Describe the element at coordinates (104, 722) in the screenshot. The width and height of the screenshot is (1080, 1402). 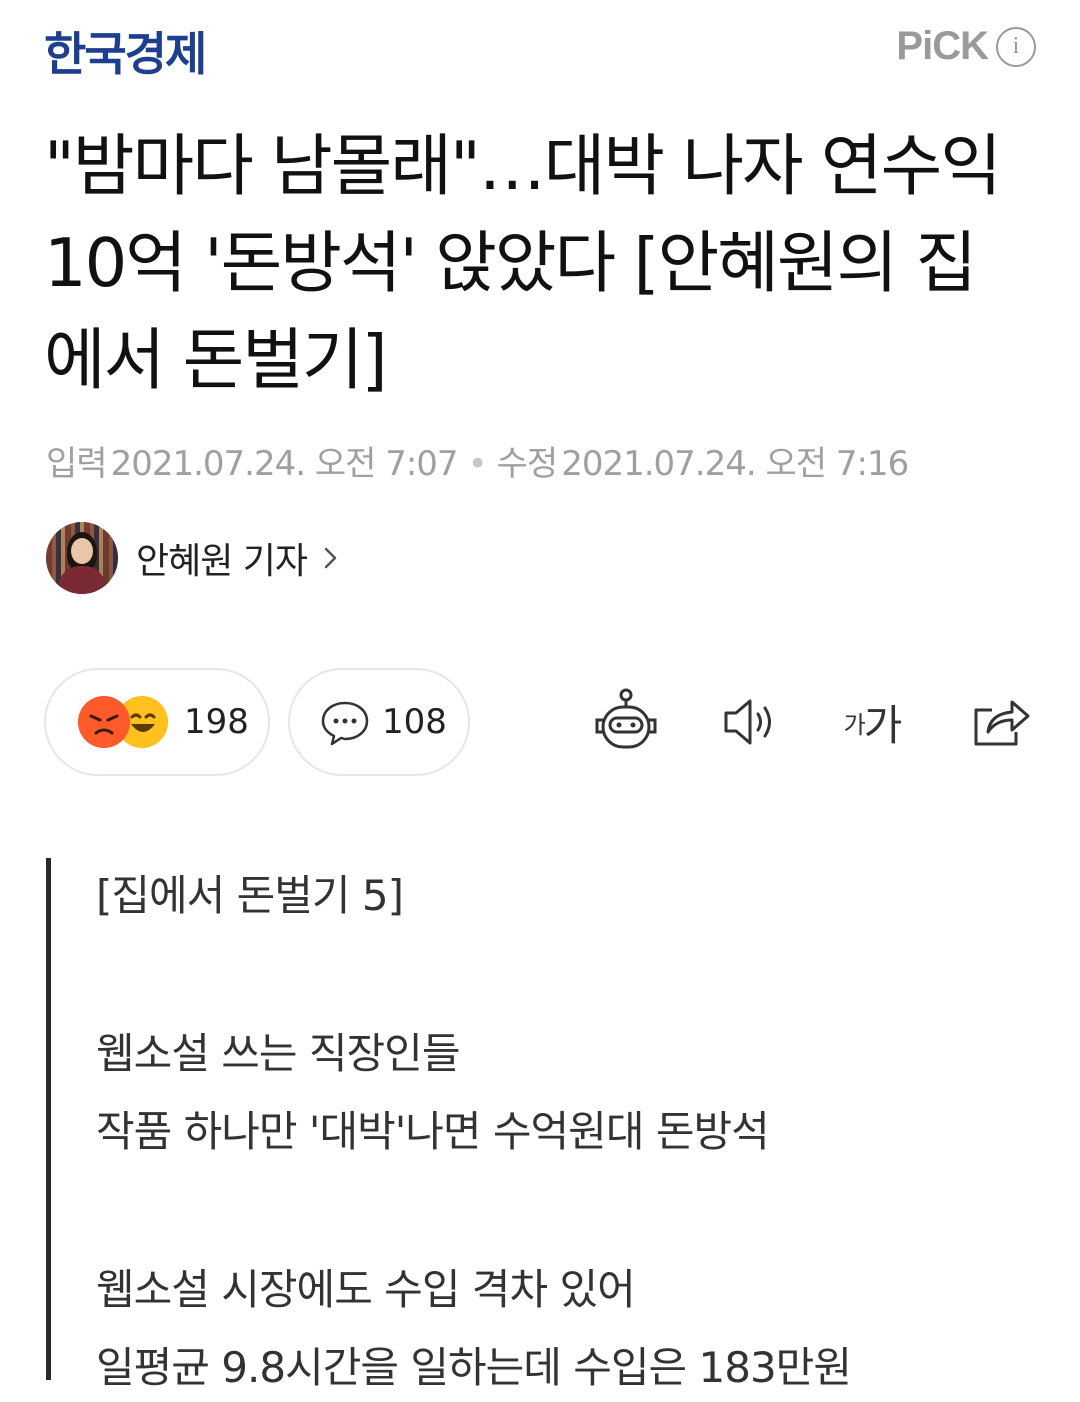
I see `angry-emoji-icon` at that location.